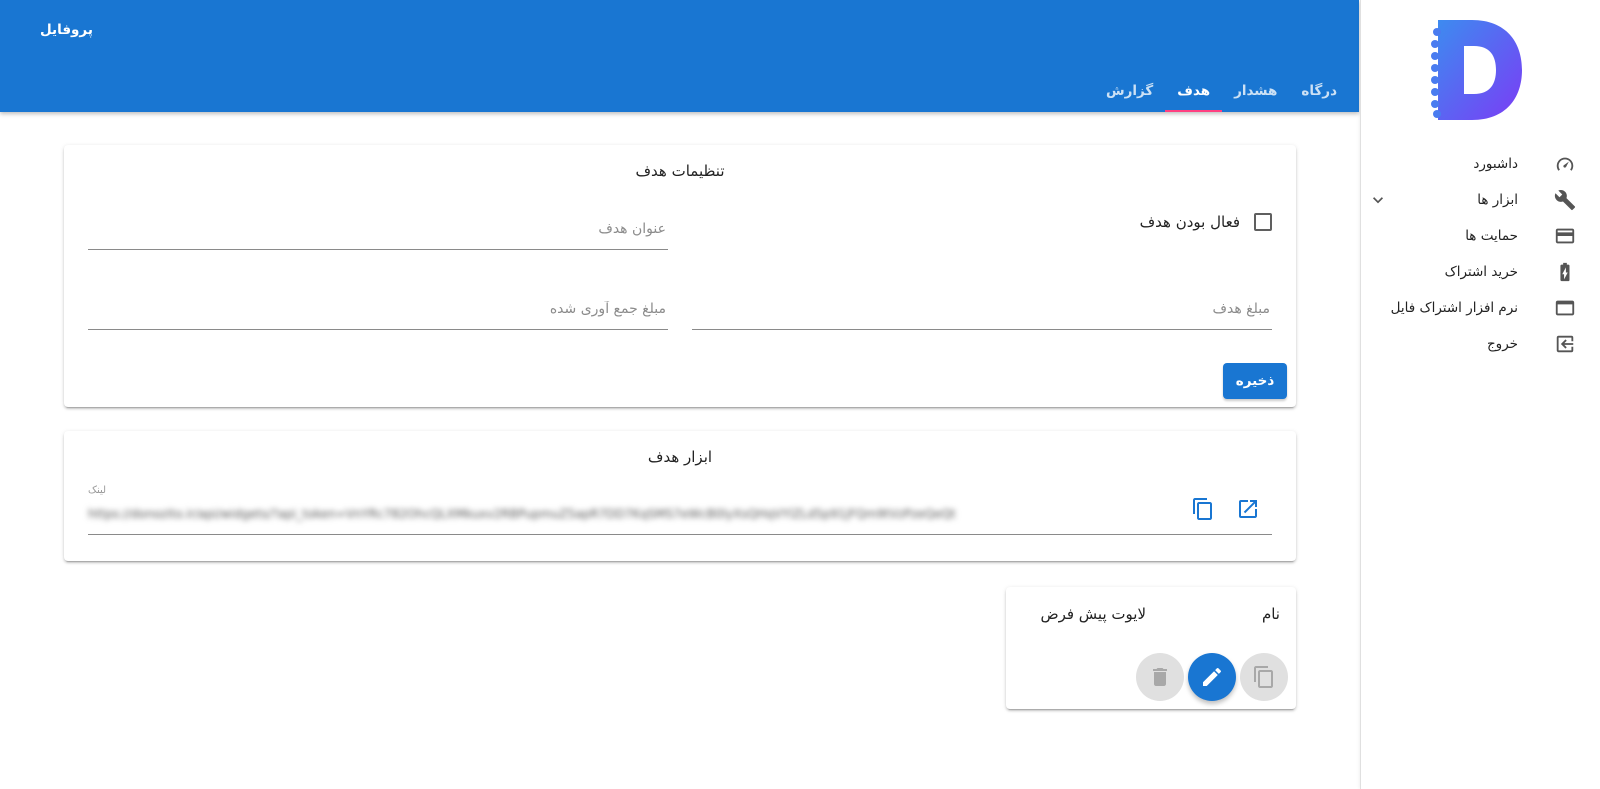 Image resolution: width=1600 pixels, height=789 pixels. I want to click on checkbox-box, so click(1263, 222).